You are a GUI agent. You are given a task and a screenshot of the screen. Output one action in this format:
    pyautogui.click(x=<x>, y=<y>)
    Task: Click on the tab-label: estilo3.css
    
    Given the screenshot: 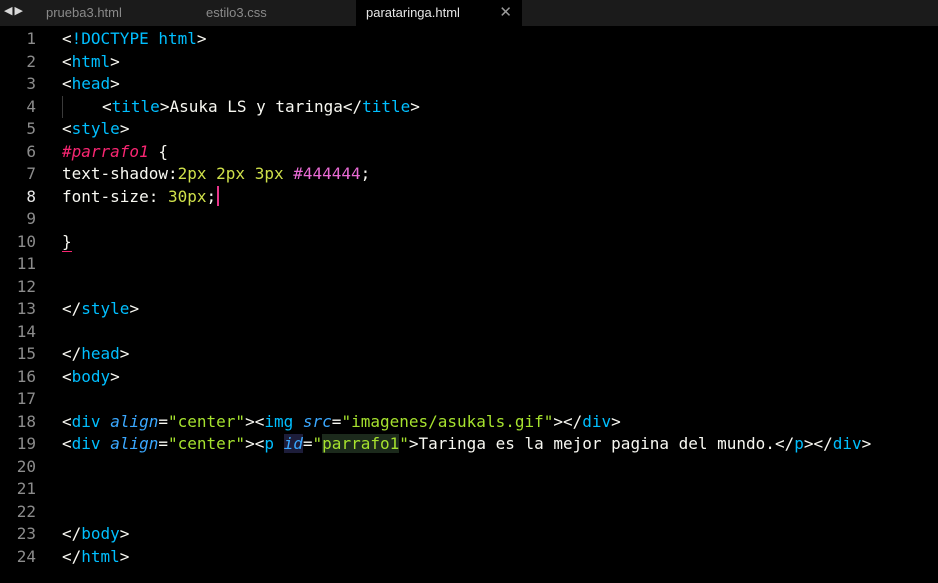 What is the action you would take?
    pyautogui.click(x=236, y=12)
    